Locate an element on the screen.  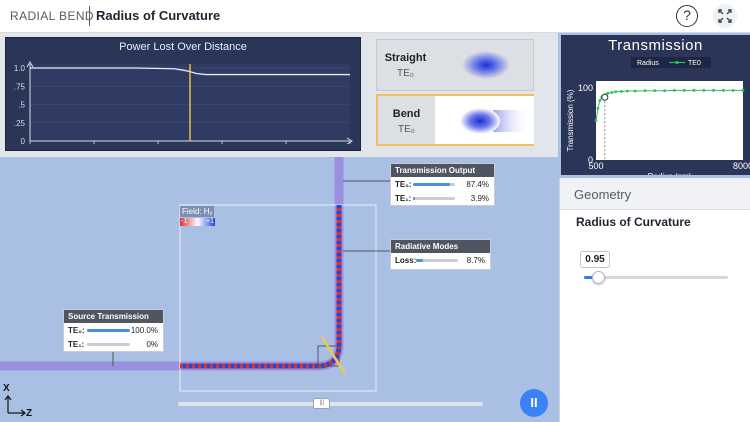
field-legend-title: Field: Hᵧ is located at coordinates (197, 211).